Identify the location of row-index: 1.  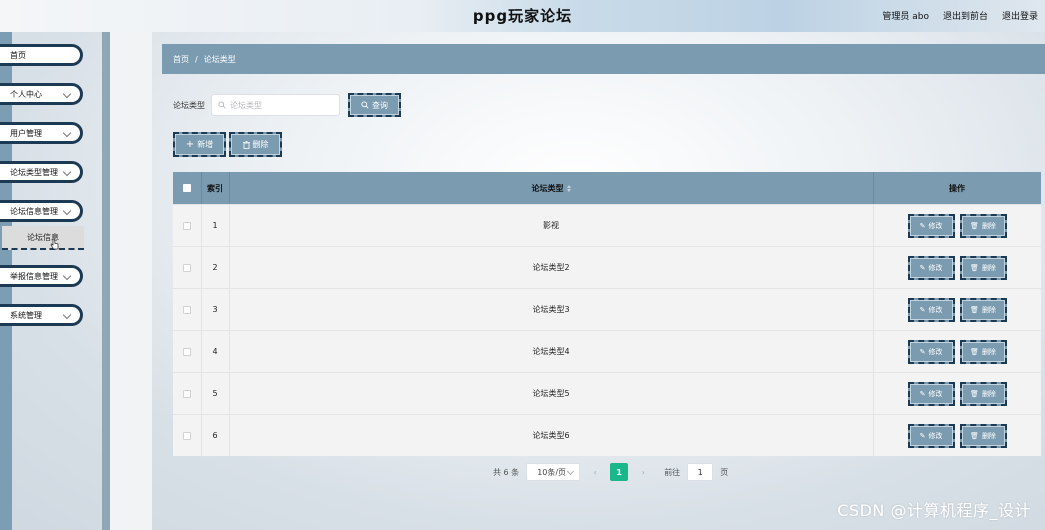
(215, 225).